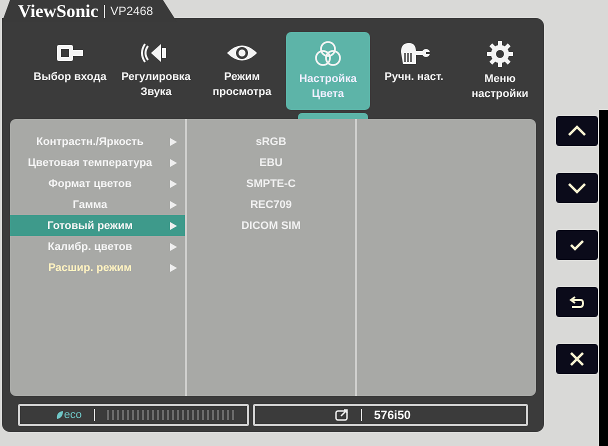 This screenshot has height=446, width=608. I want to click on submenu-item: Формат цветов, so click(97, 183).